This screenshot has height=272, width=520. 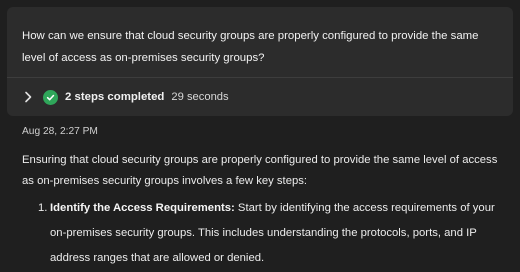 What do you see at coordinates (260, 97) in the screenshot?
I see `steps-summary-toggle: 2 steps completed 29 seconds` at bounding box center [260, 97].